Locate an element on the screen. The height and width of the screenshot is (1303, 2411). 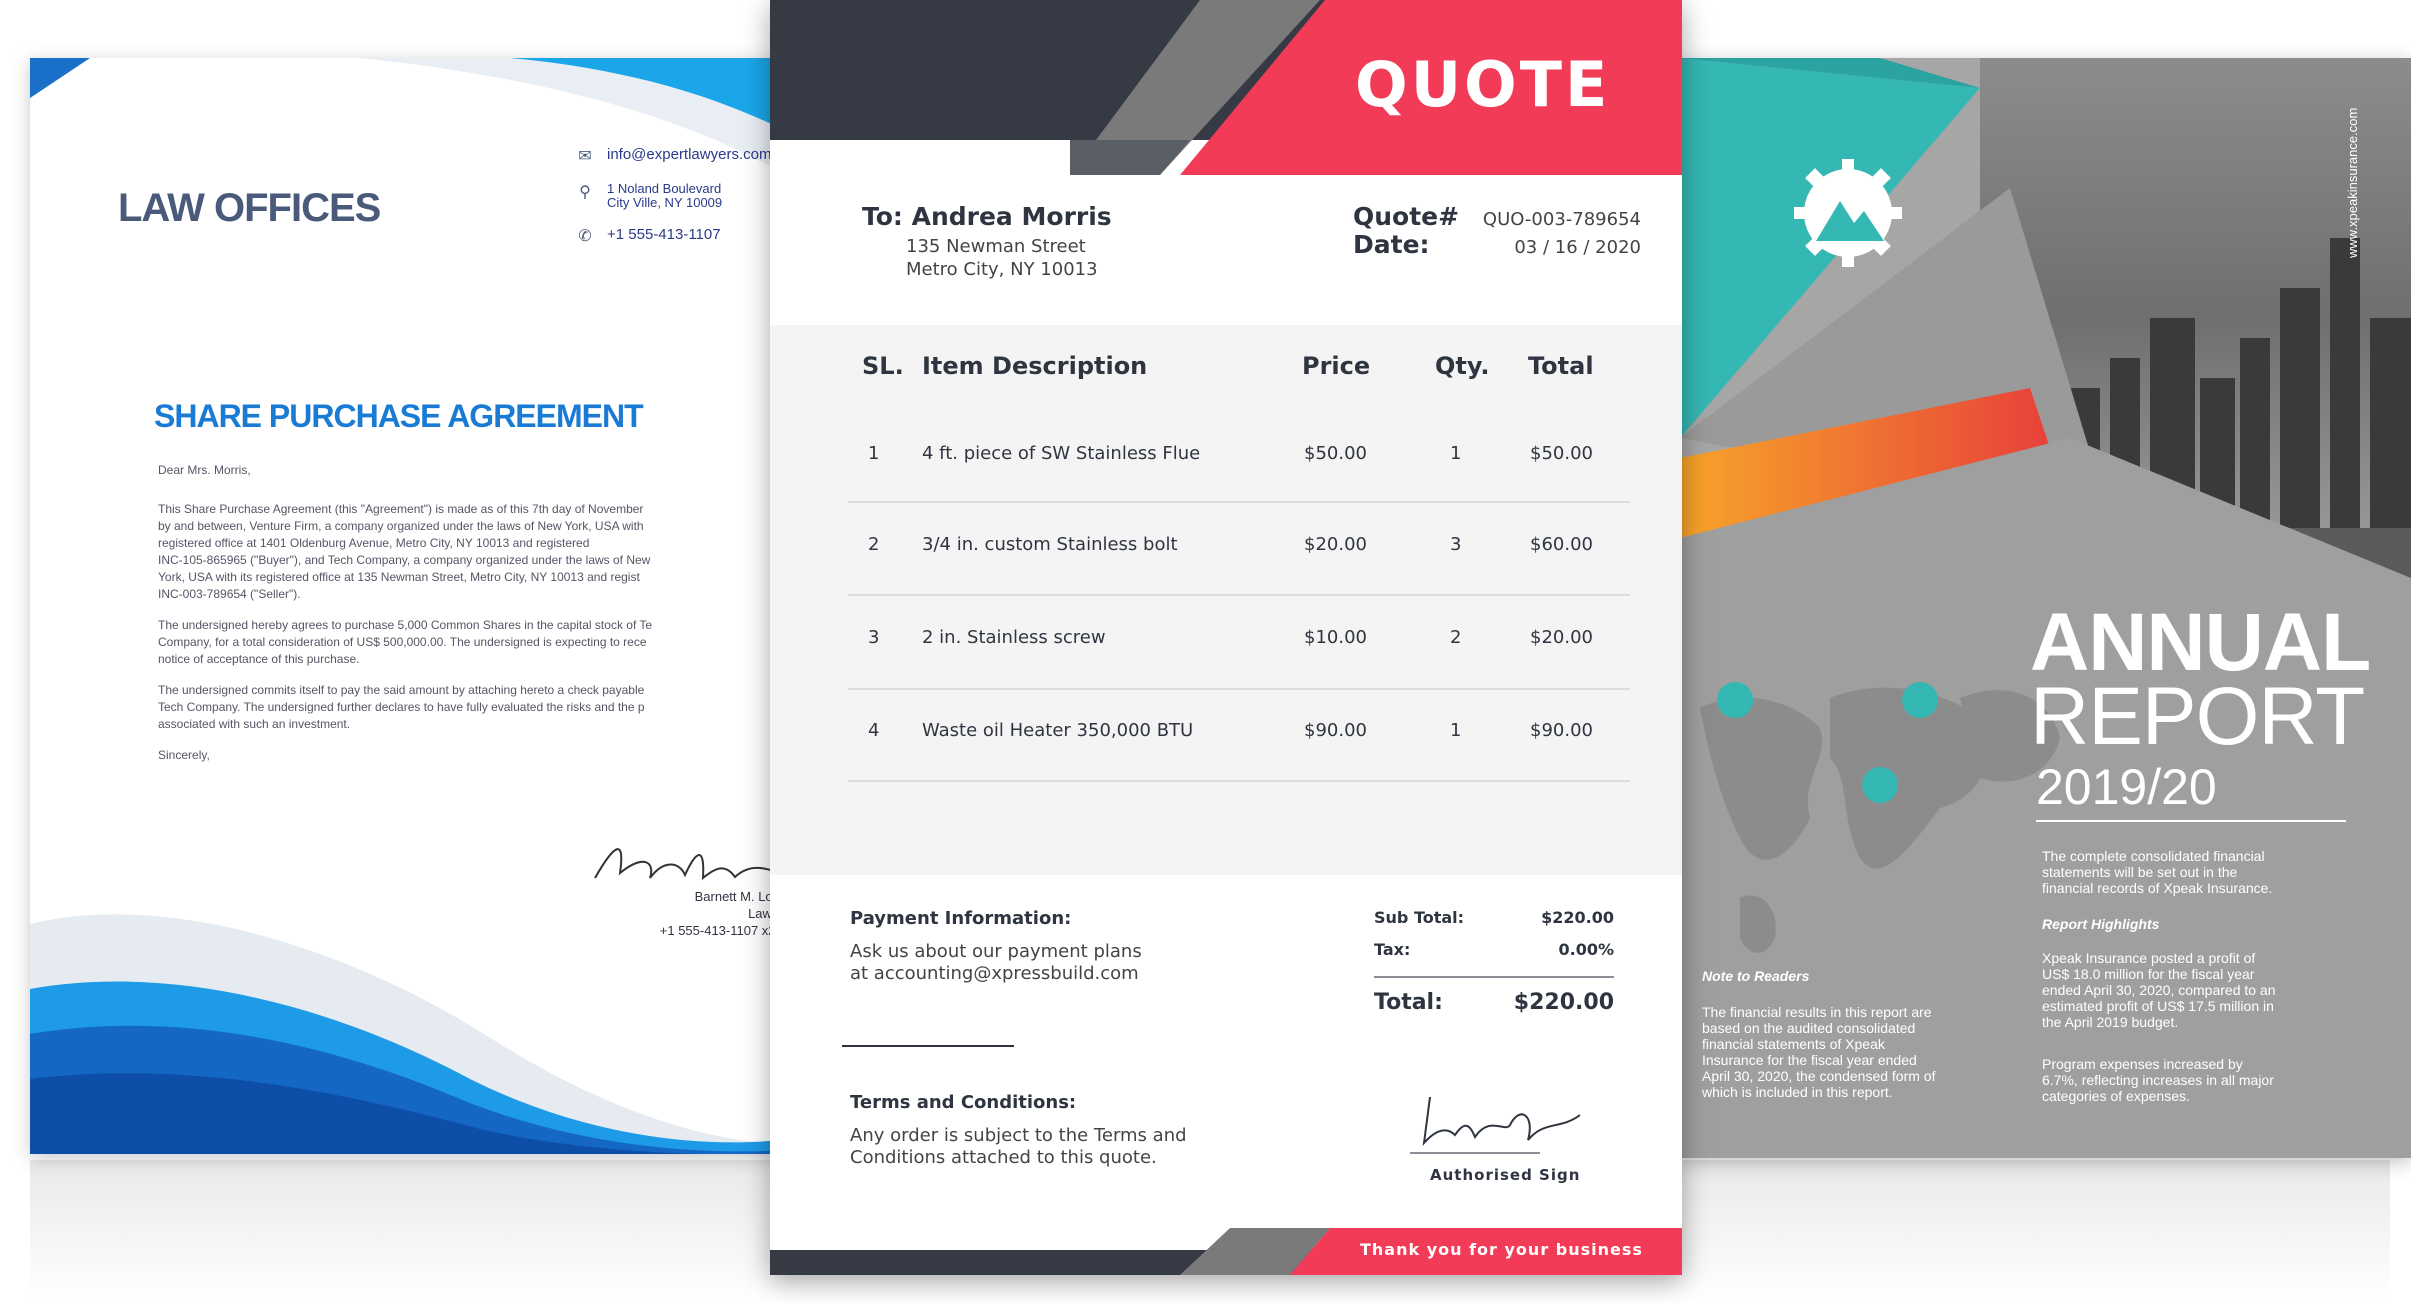
law-address-line1: 1 Noland Boulevard is located at coordinates (664, 188).